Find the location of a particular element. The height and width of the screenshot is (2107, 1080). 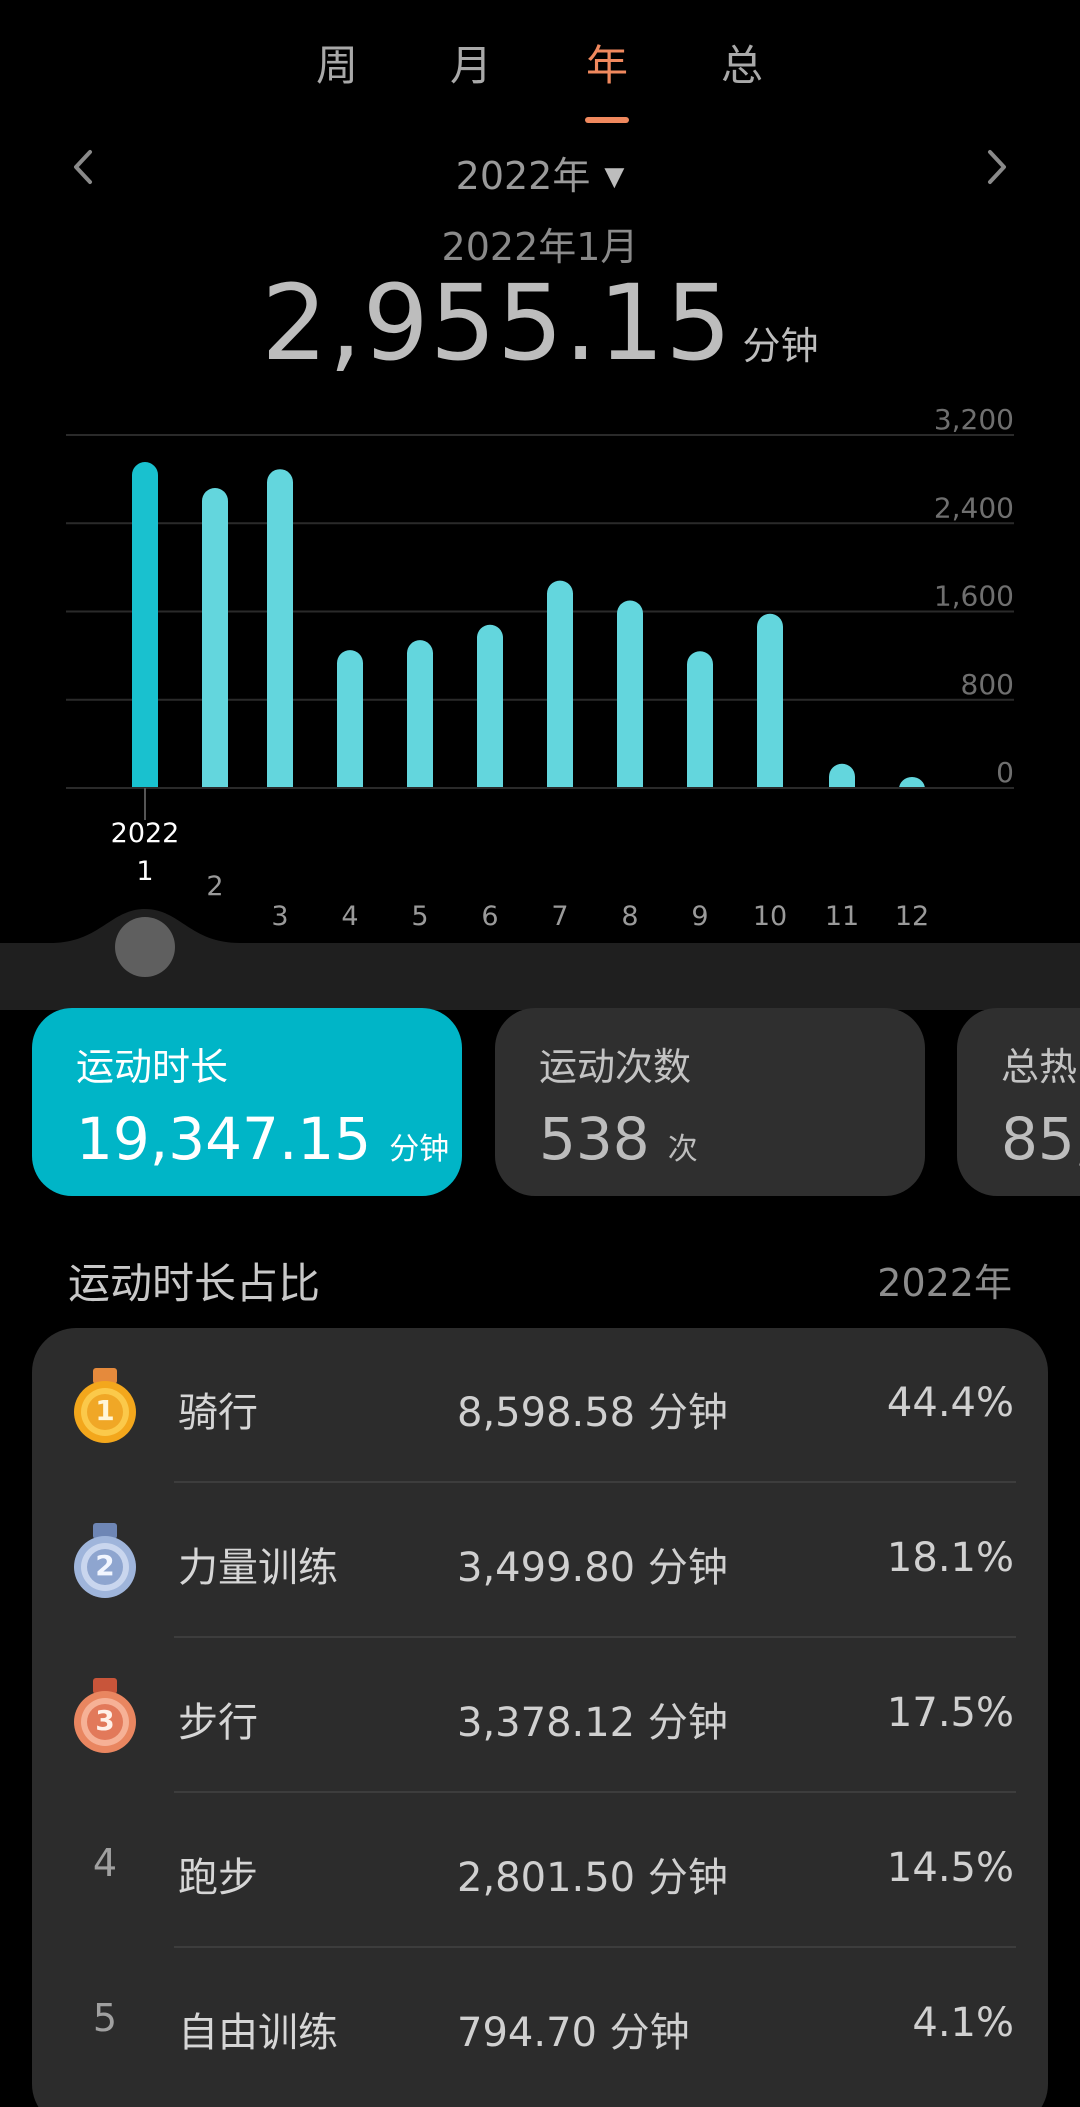

medal-rank: 3 is located at coordinates (105, 1720).